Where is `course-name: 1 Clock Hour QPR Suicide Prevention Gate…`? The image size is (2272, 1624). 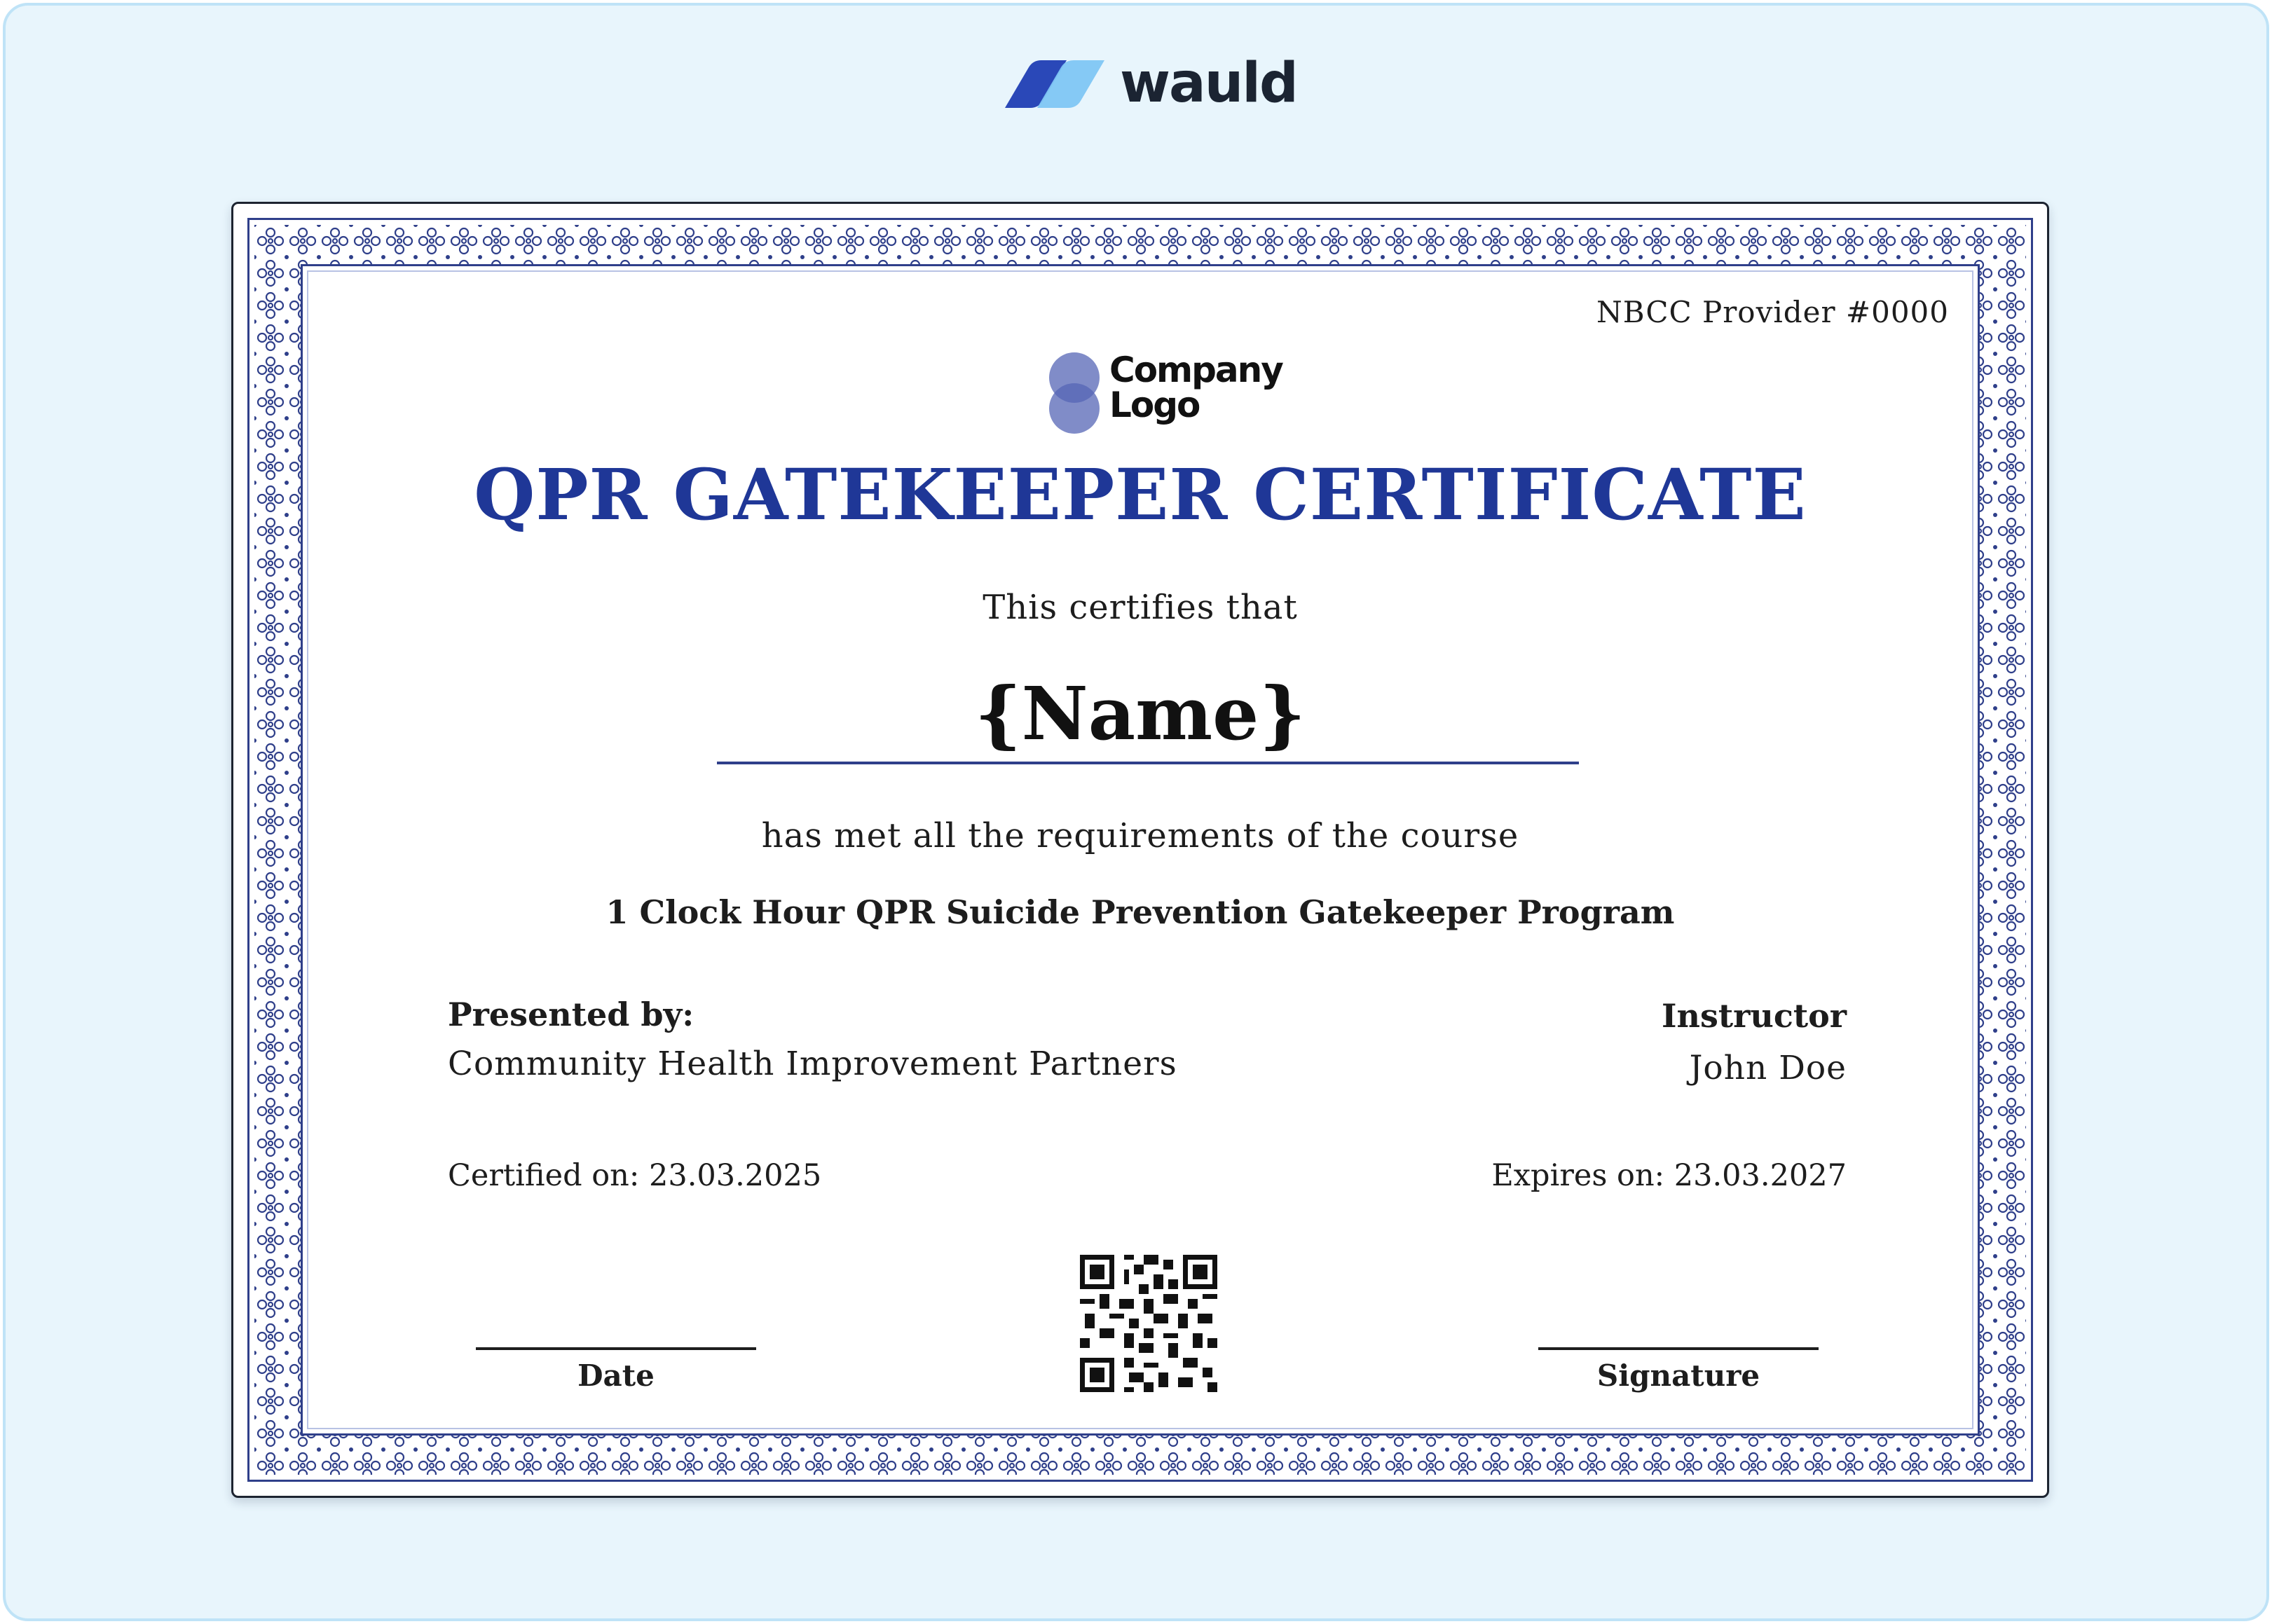 course-name: 1 Clock Hour QPR Suicide Prevention Gate… is located at coordinates (1140, 912).